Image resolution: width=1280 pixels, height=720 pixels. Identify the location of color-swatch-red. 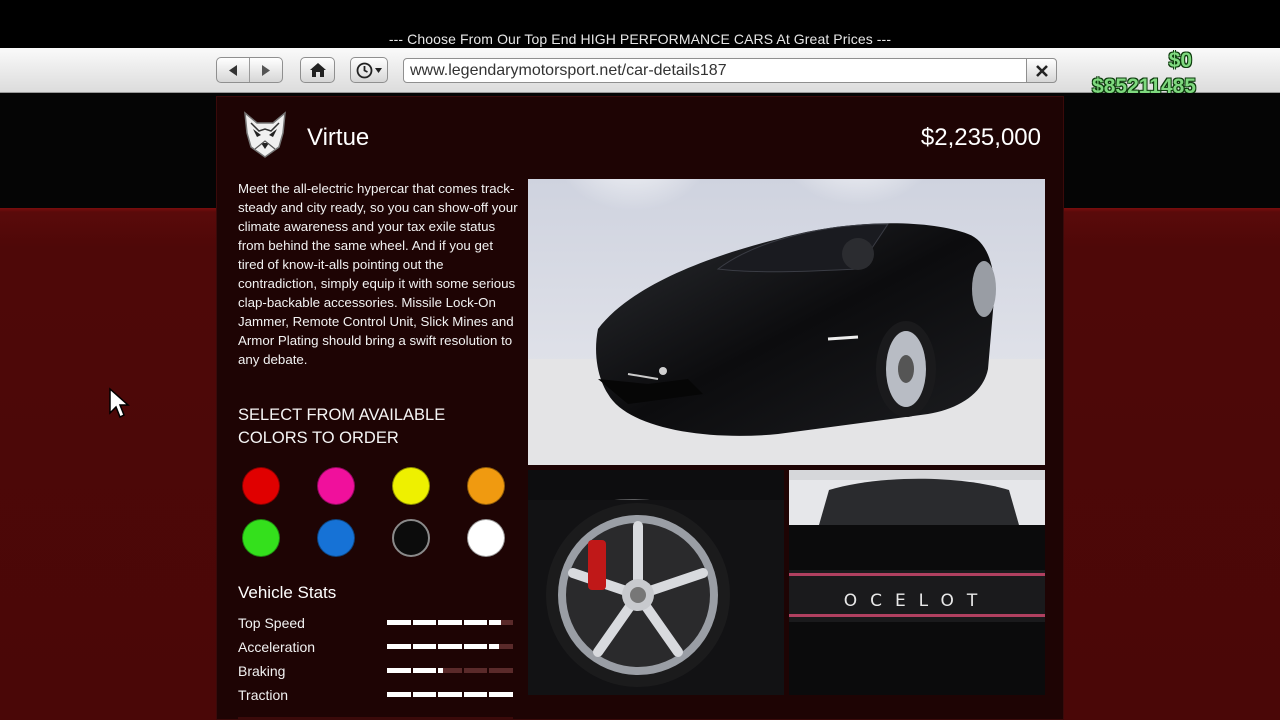
(261, 486).